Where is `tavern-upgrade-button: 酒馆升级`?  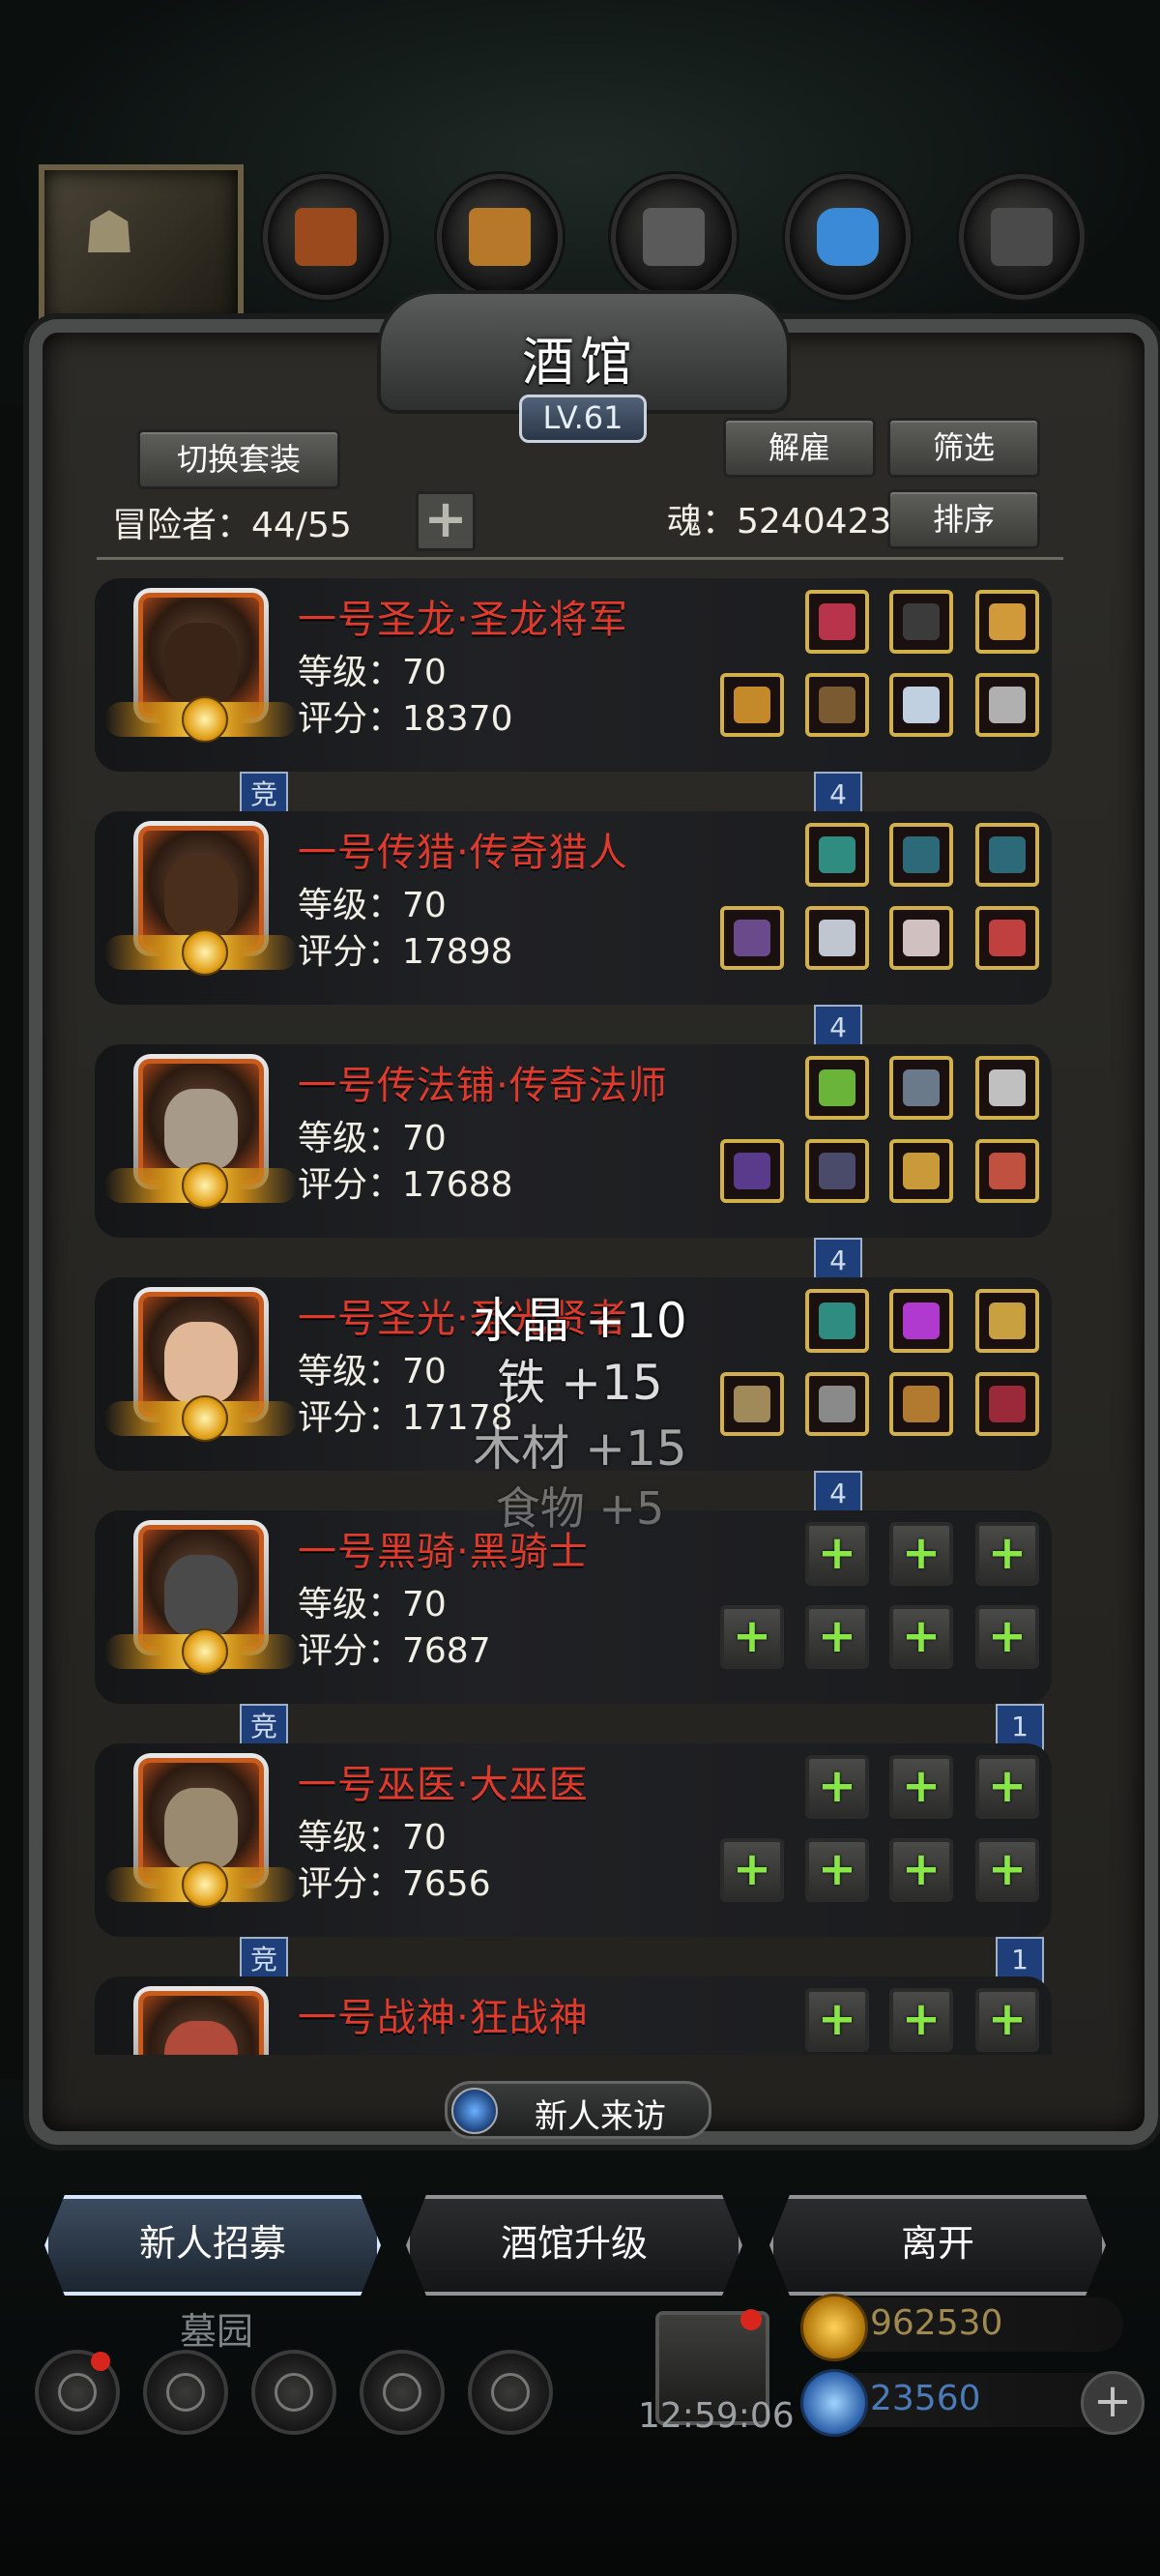 tavern-upgrade-button: 酒馆升级 is located at coordinates (574, 2245).